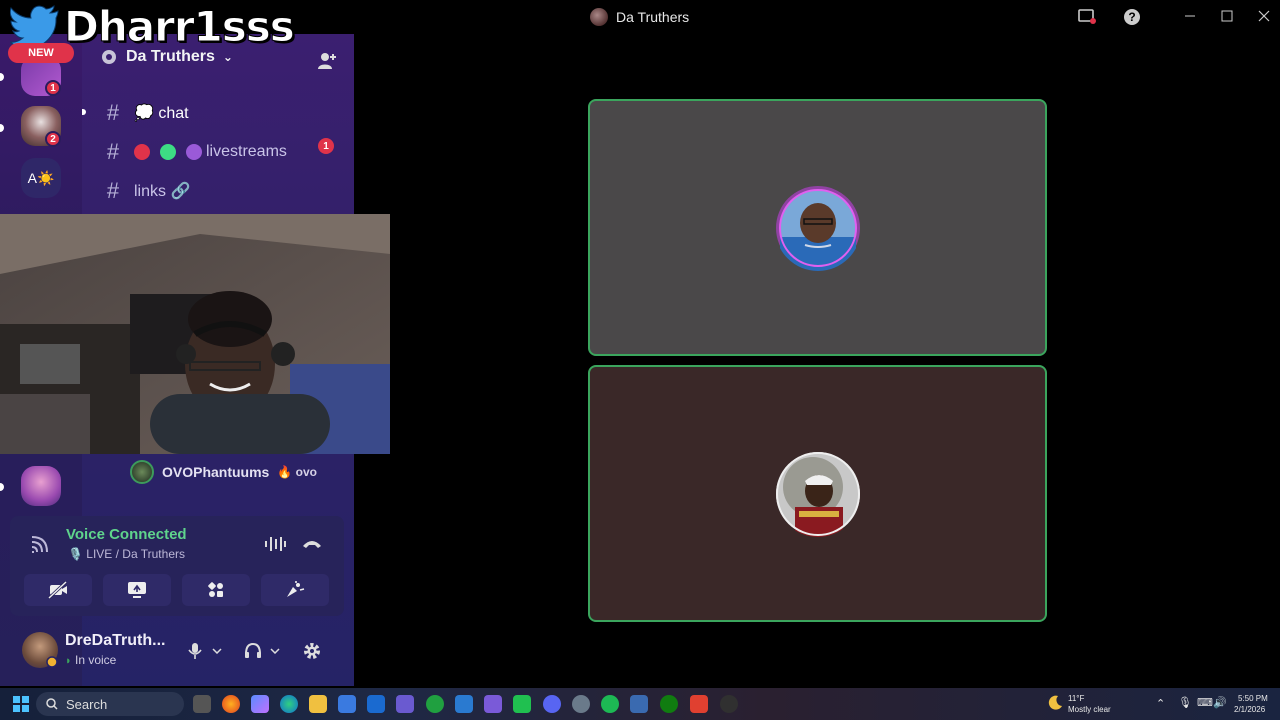  Describe the element at coordinates (599, 17) in the screenshot. I see `server-icon` at that location.